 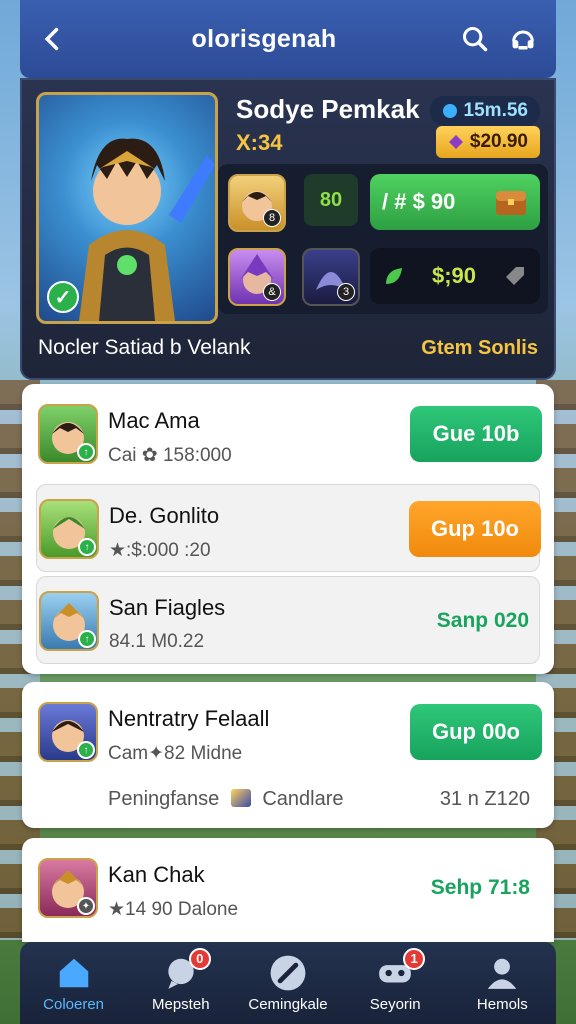 I want to click on player-name: Kan Chak, so click(x=156, y=874).